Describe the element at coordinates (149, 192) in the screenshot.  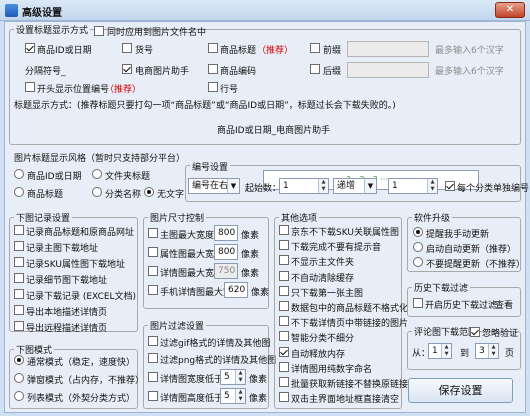
I see `style-no-text-radio` at that location.